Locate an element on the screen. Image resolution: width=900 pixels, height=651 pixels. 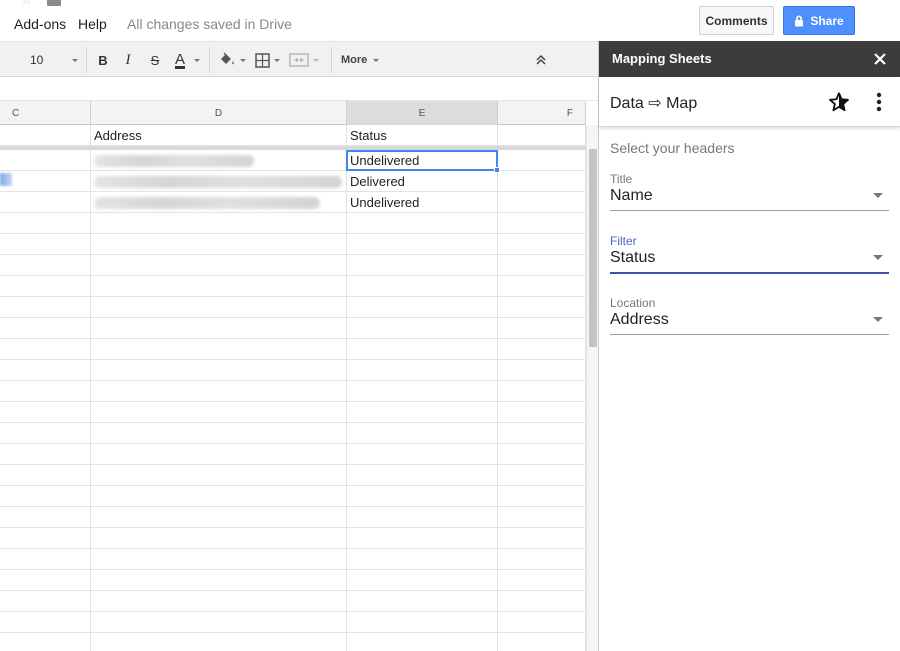
more-vert-icon is located at coordinates (879, 102).